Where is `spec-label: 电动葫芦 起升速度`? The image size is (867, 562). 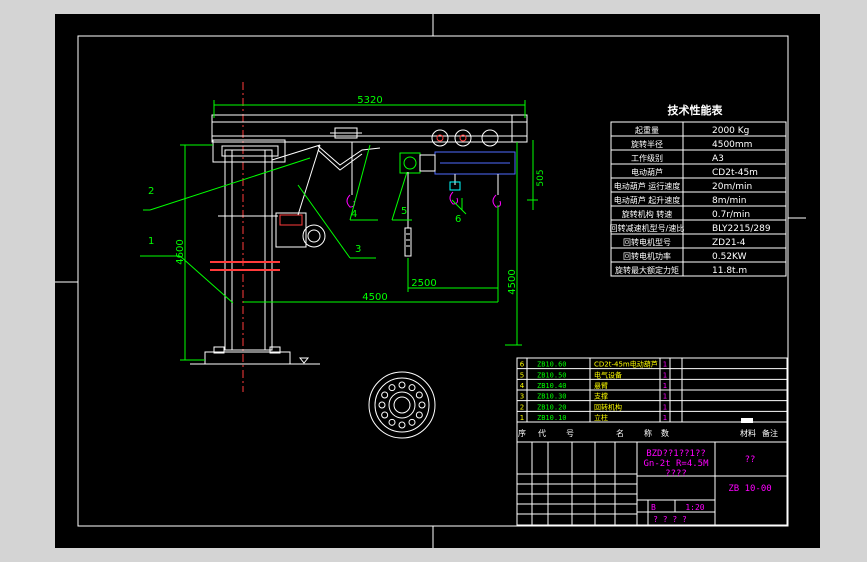 spec-label: 电动葫芦 起升速度 is located at coordinates (647, 200).